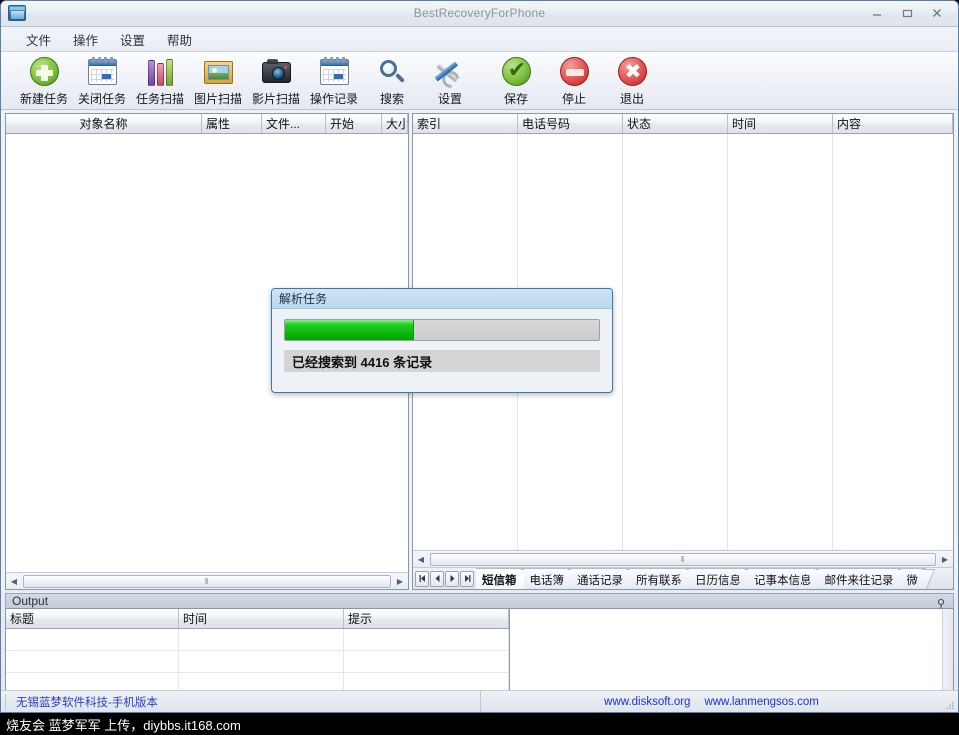 Image resolution: width=959 pixels, height=735 pixels. What do you see at coordinates (101, 99) in the screenshot?
I see `toolbar-label-close-task: 关闭任务` at bounding box center [101, 99].